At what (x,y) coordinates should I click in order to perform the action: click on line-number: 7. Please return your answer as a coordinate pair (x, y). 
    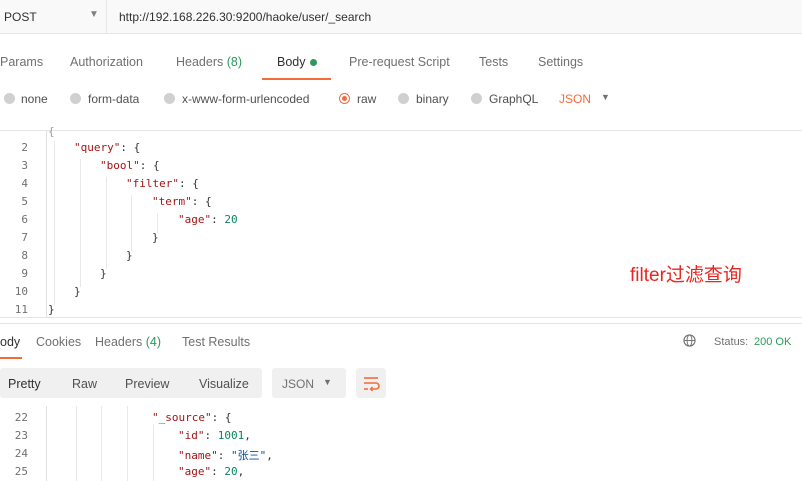
    Looking at the image, I should click on (24, 237).